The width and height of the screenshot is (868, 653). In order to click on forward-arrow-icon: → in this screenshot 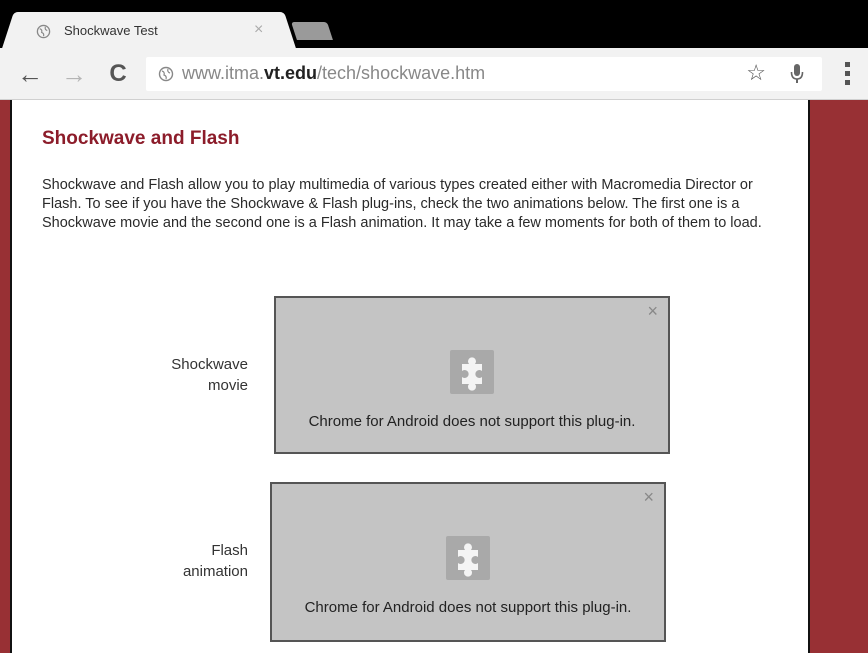, I will do `click(74, 74)`.